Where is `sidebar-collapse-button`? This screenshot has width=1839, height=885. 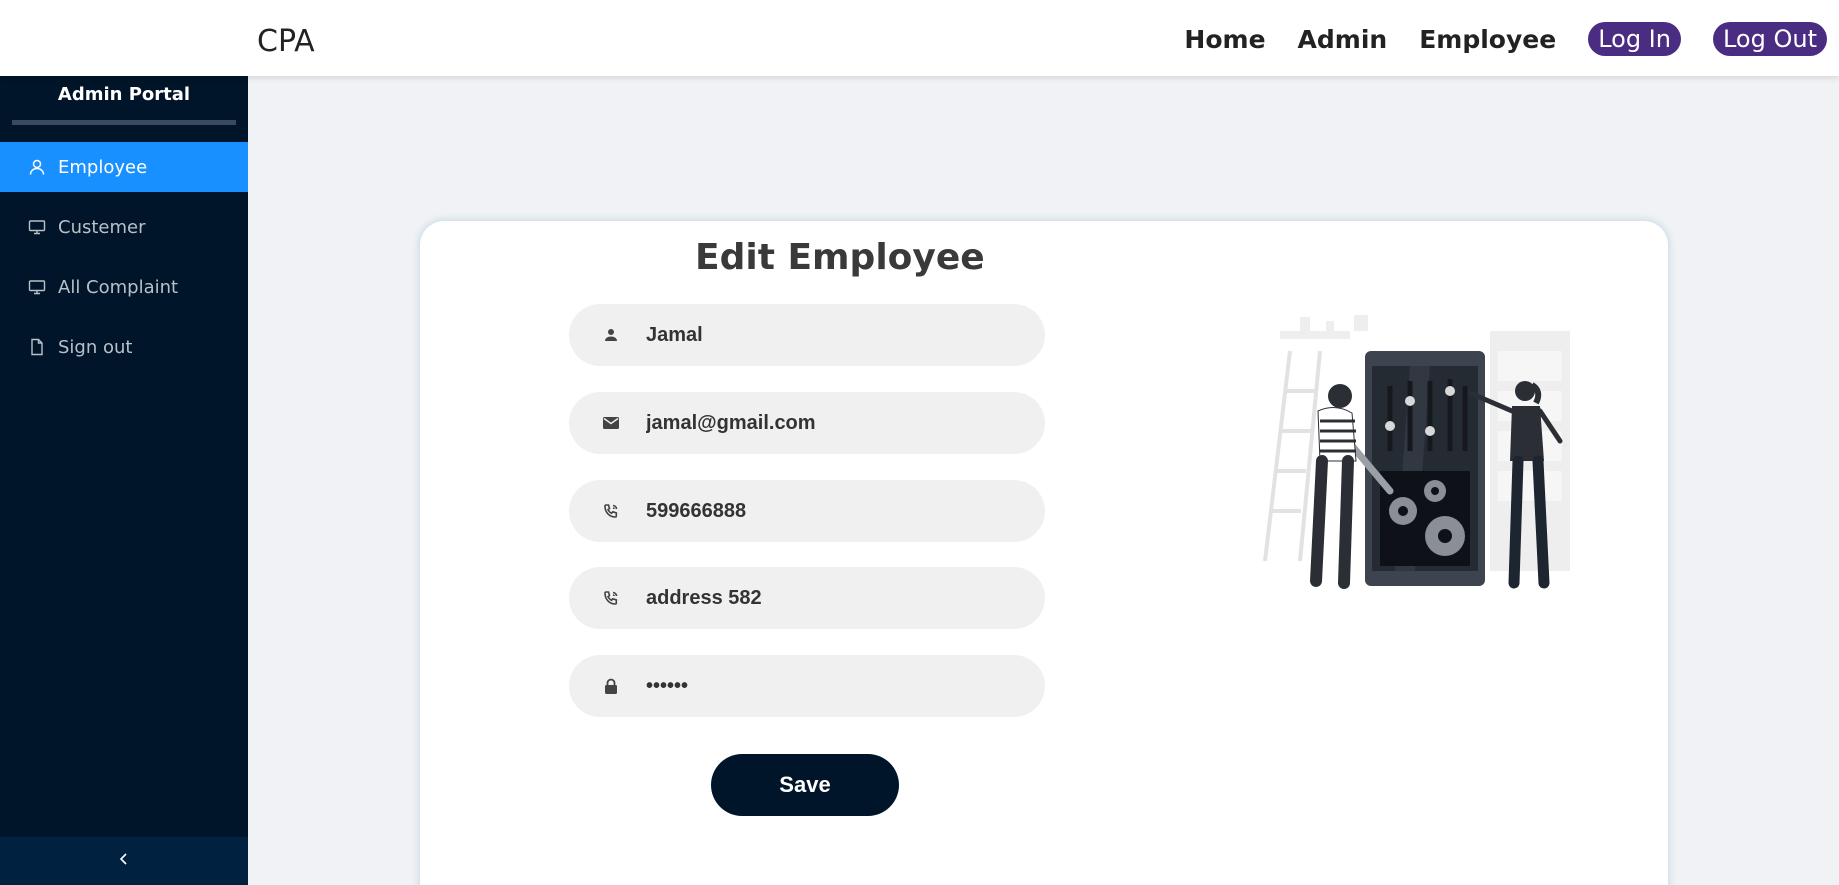 sidebar-collapse-button is located at coordinates (124, 861).